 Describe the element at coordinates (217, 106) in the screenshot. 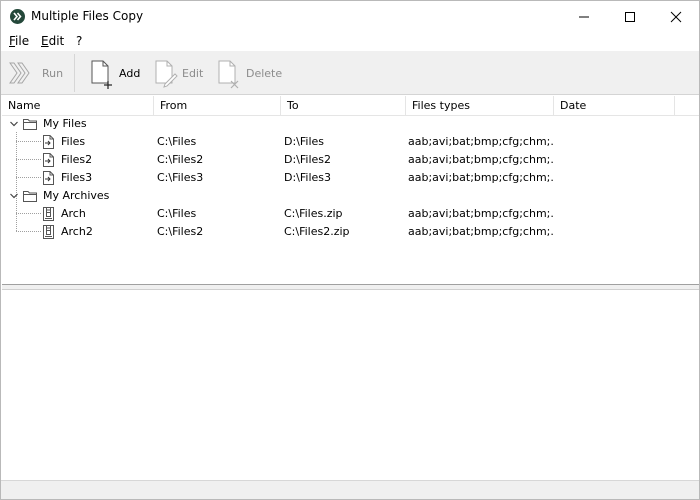

I see `column-header-from: From` at that location.